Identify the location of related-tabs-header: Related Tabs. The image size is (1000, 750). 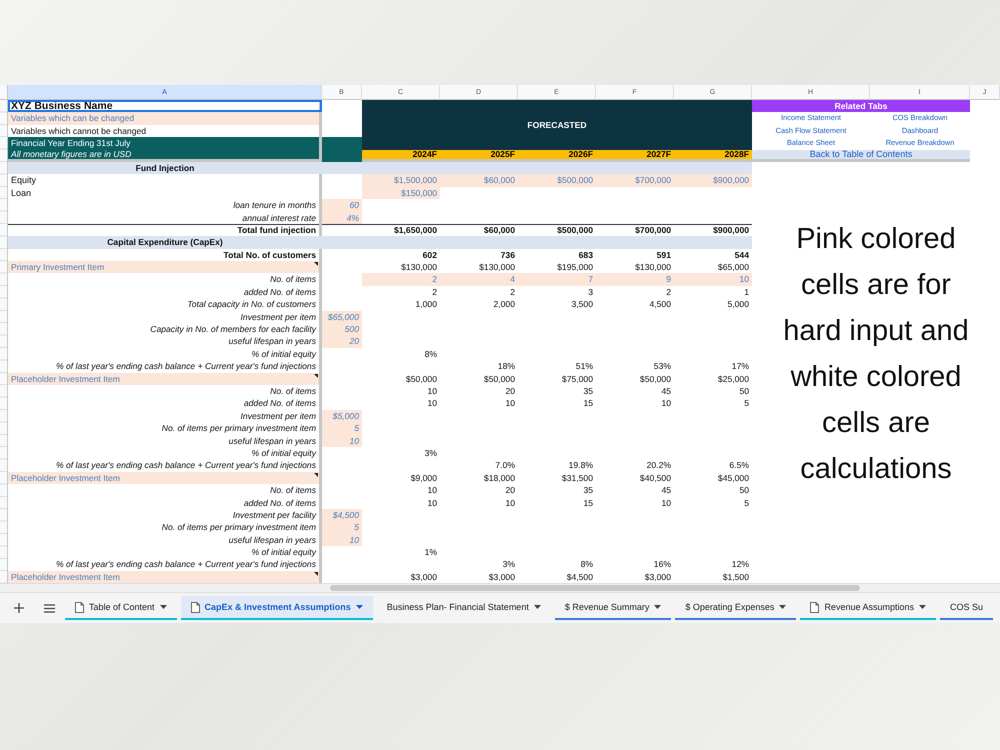
(861, 106).